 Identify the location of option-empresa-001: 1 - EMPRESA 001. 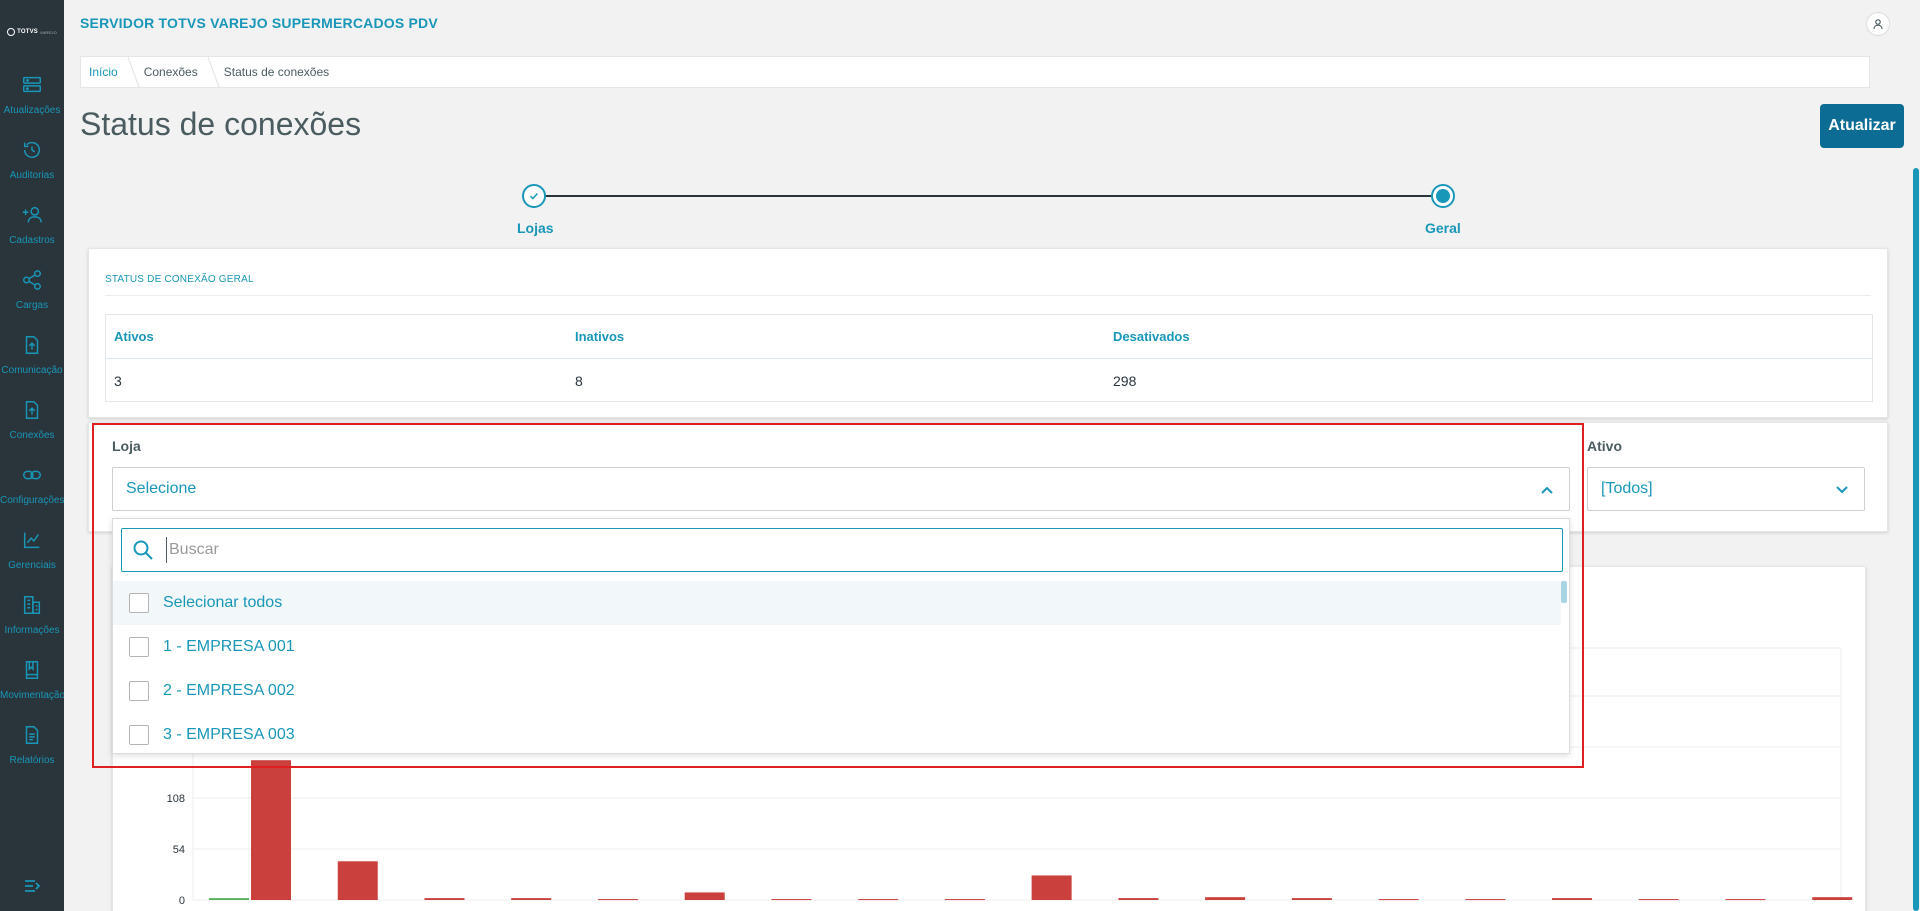
(837, 647).